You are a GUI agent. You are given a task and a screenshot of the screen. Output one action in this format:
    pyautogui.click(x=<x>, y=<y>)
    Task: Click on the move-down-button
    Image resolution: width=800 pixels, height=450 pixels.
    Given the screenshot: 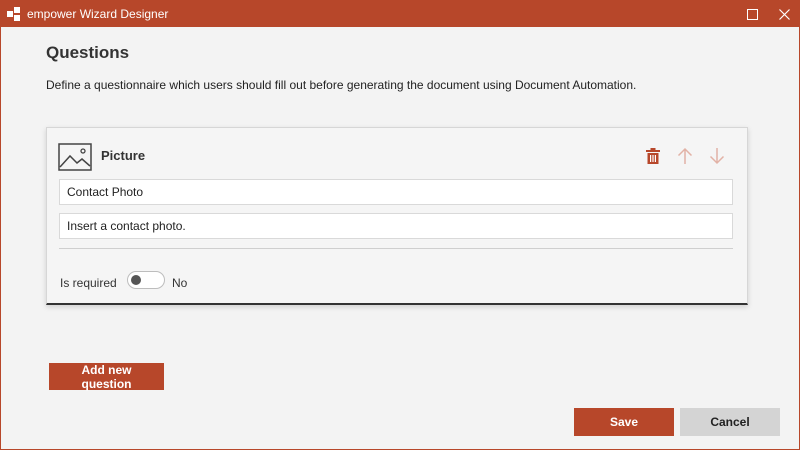 What is the action you would take?
    pyautogui.click(x=717, y=156)
    